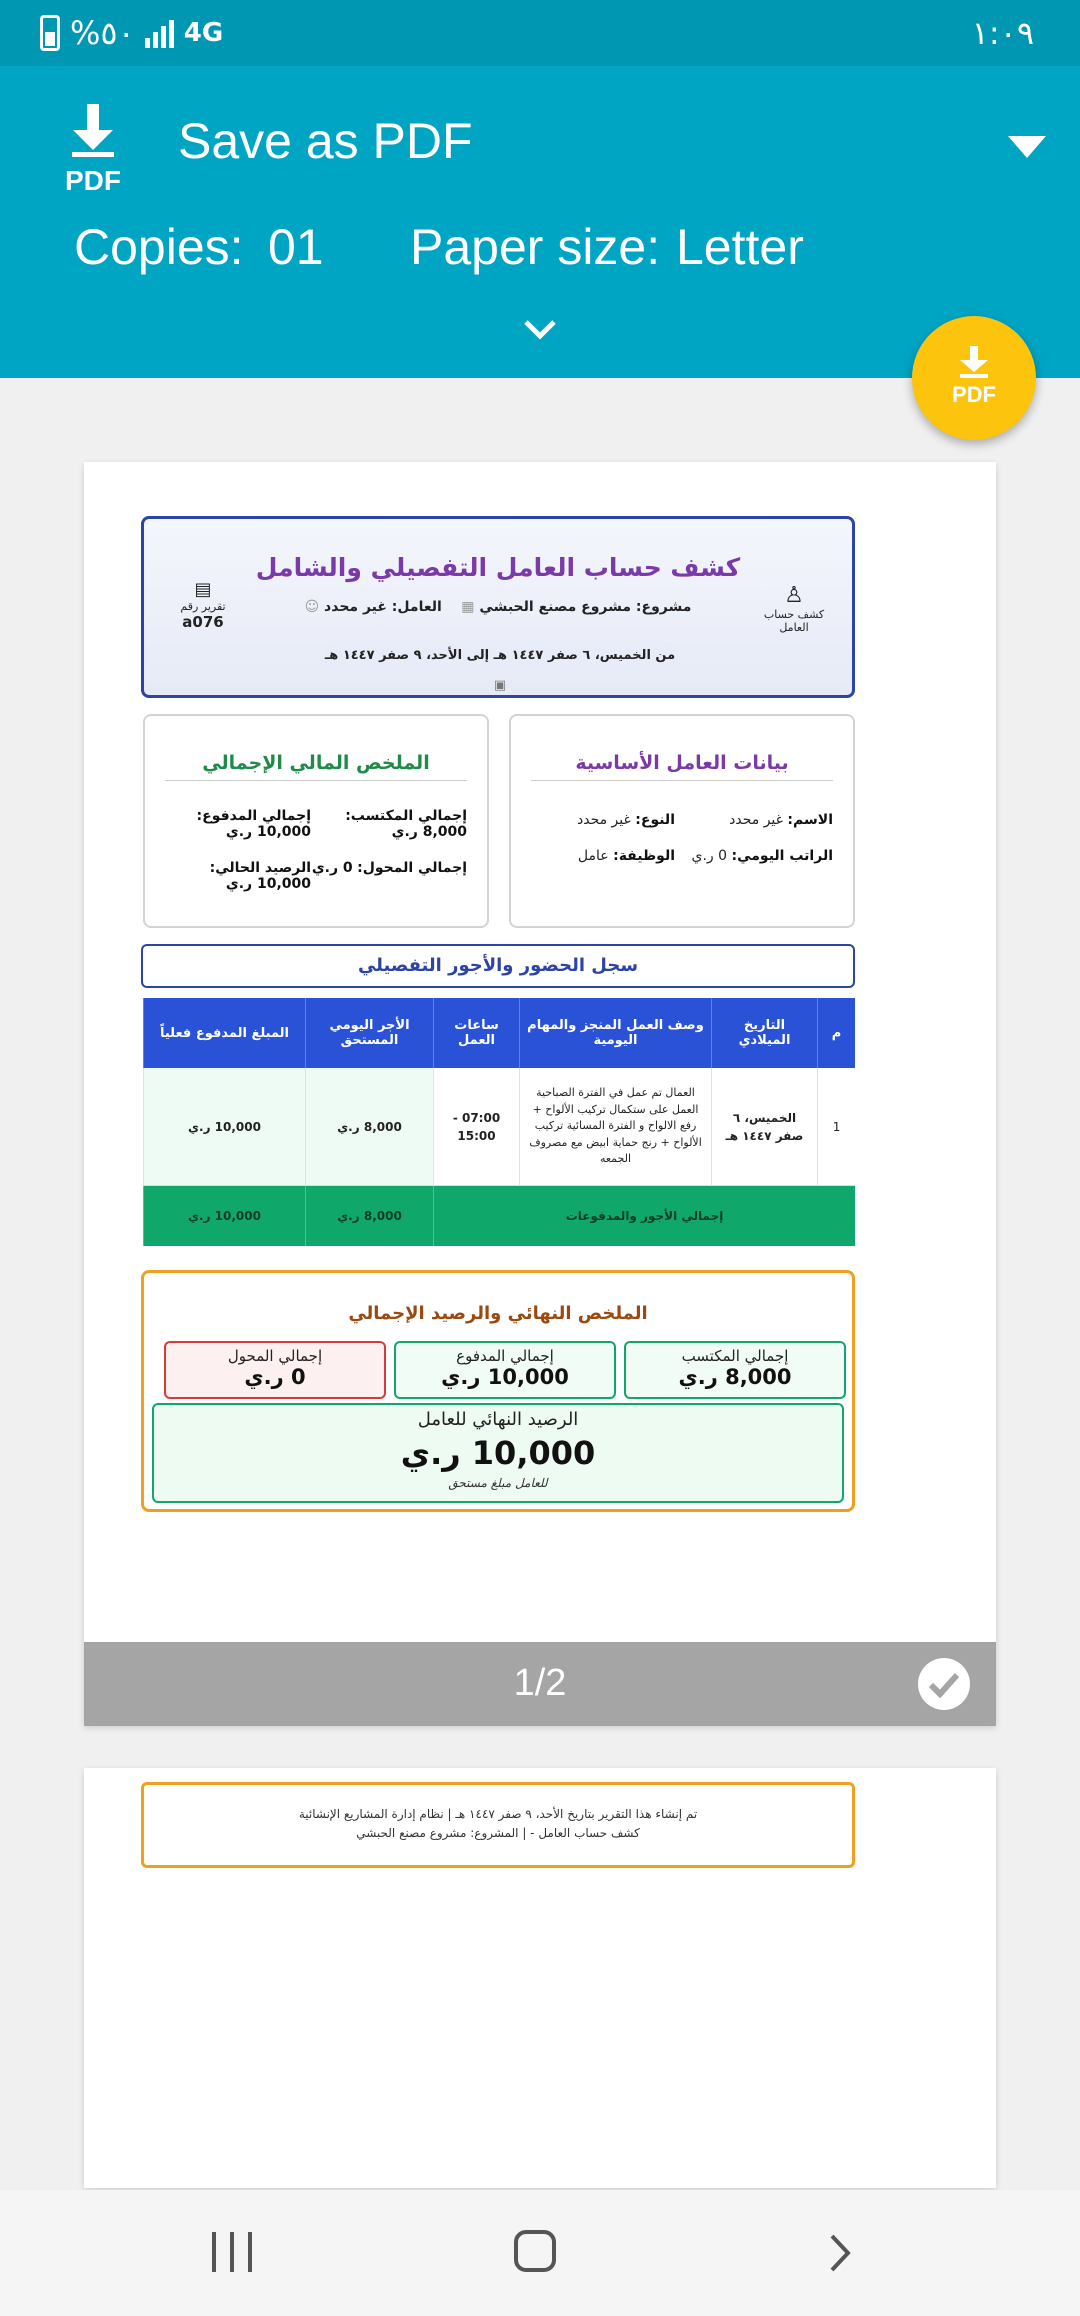 The width and height of the screenshot is (1080, 2316). What do you see at coordinates (585, 607) in the screenshot?
I see `report-project: مشروع: مشروع مصنع الحبشي` at bounding box center [585, 607].